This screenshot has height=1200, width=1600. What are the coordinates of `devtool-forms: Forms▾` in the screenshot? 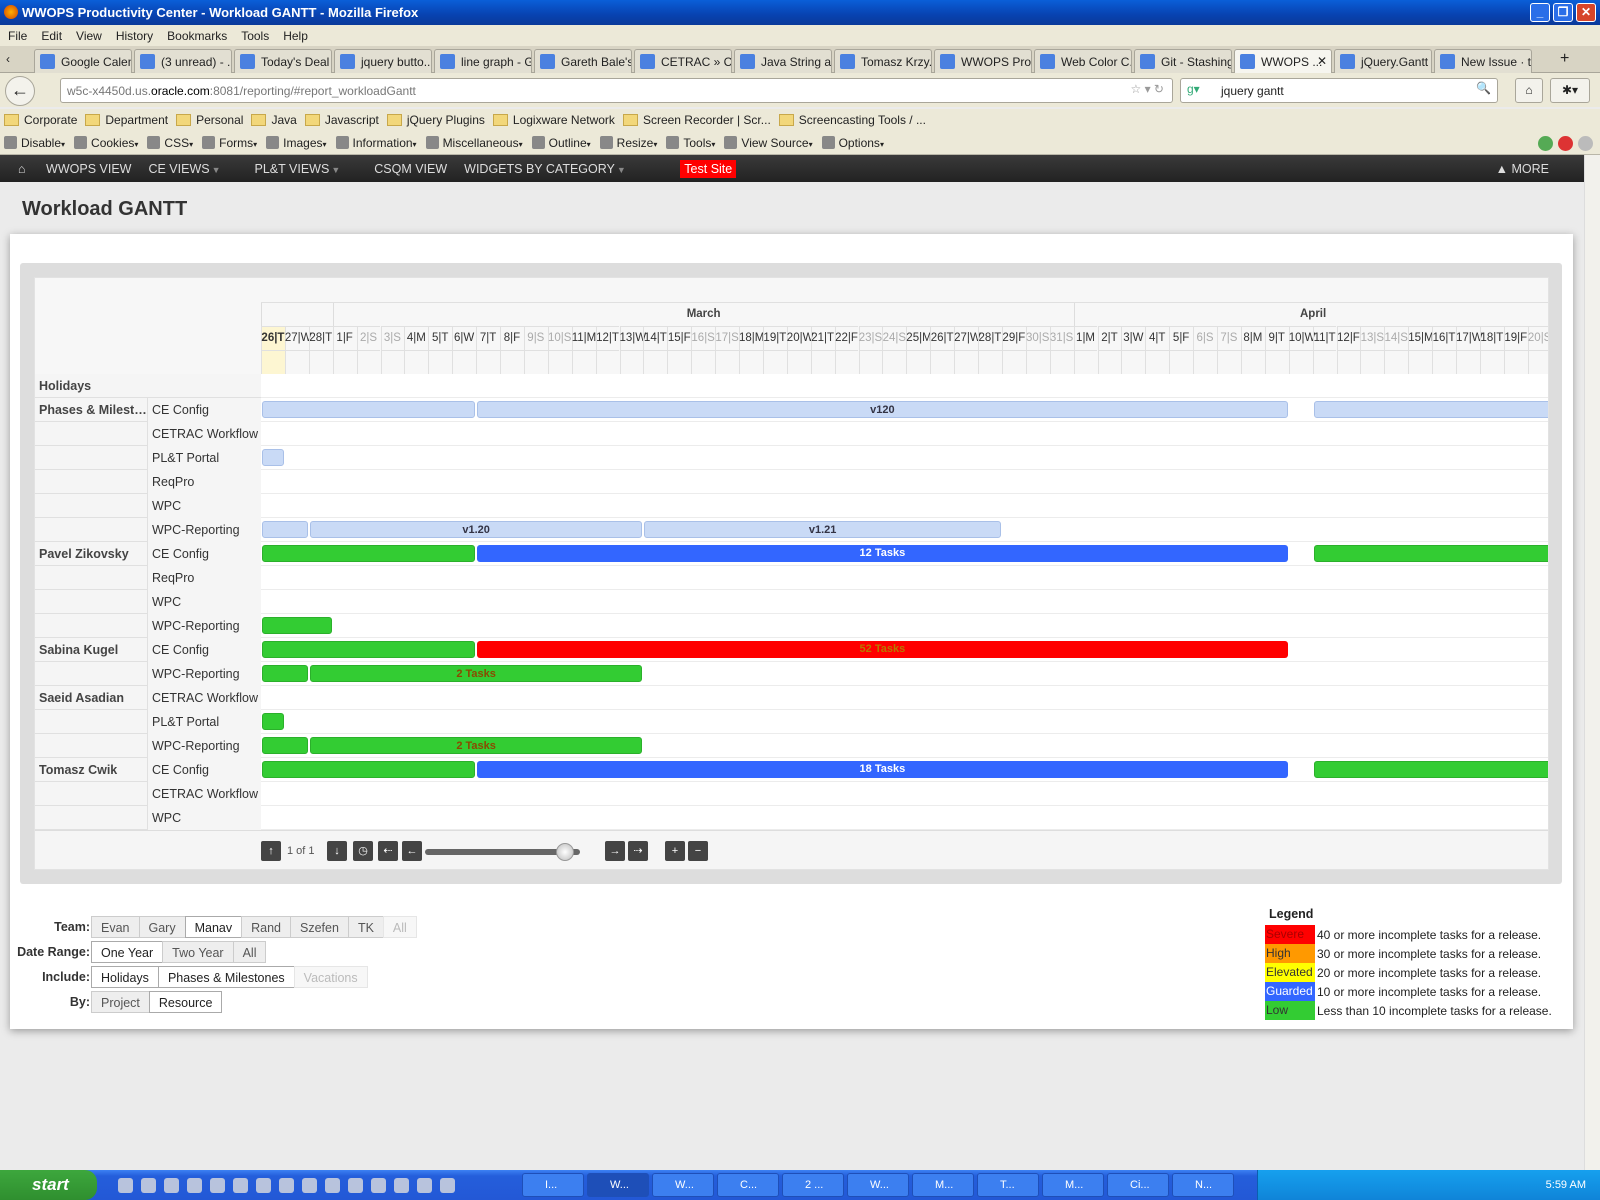 It's located at (229, 143).